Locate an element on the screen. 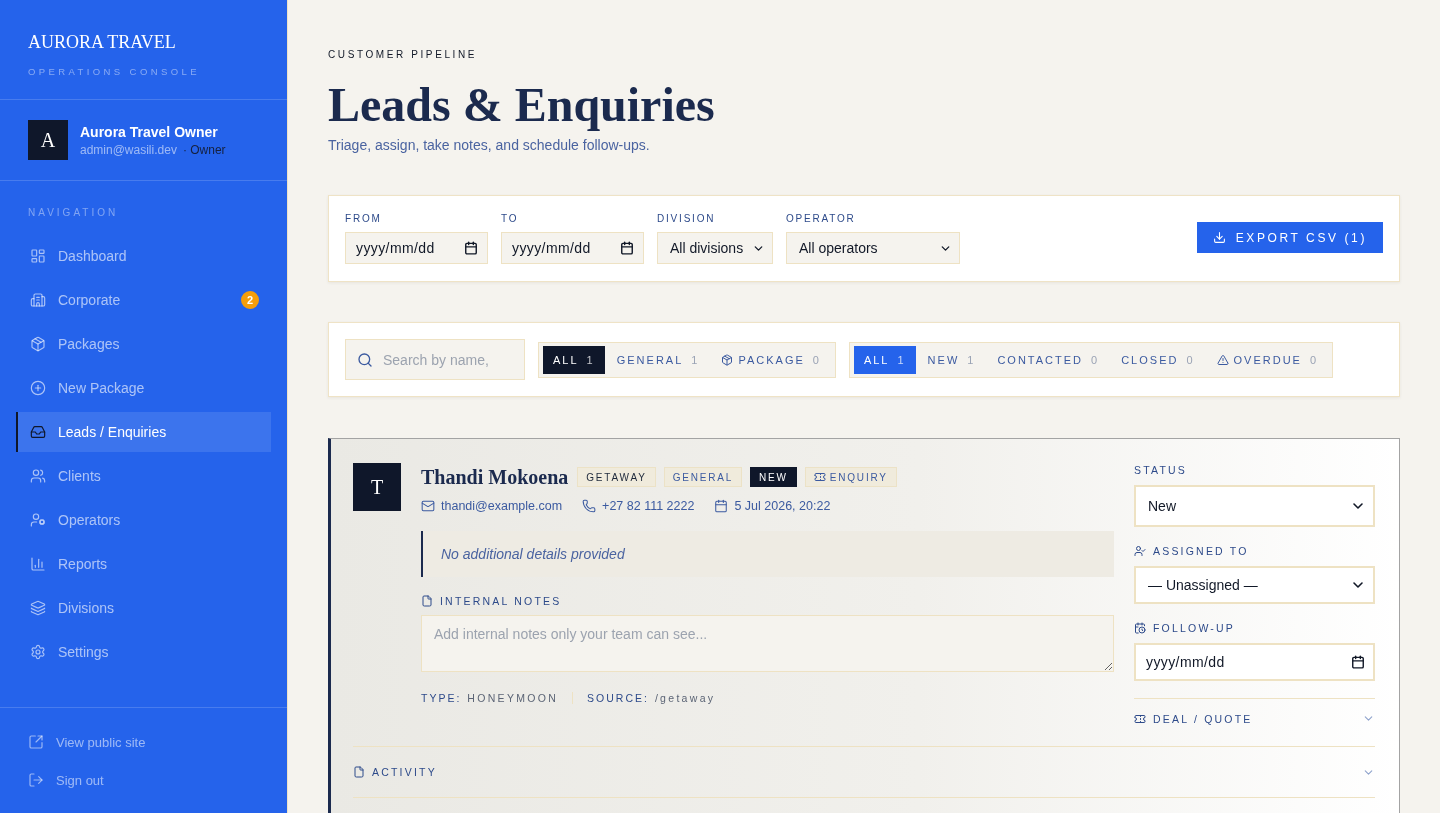 The height and width of the screenshot is (813, 1440). filter-tab: CLOSED 0 is located at coordinates (1158, 359).